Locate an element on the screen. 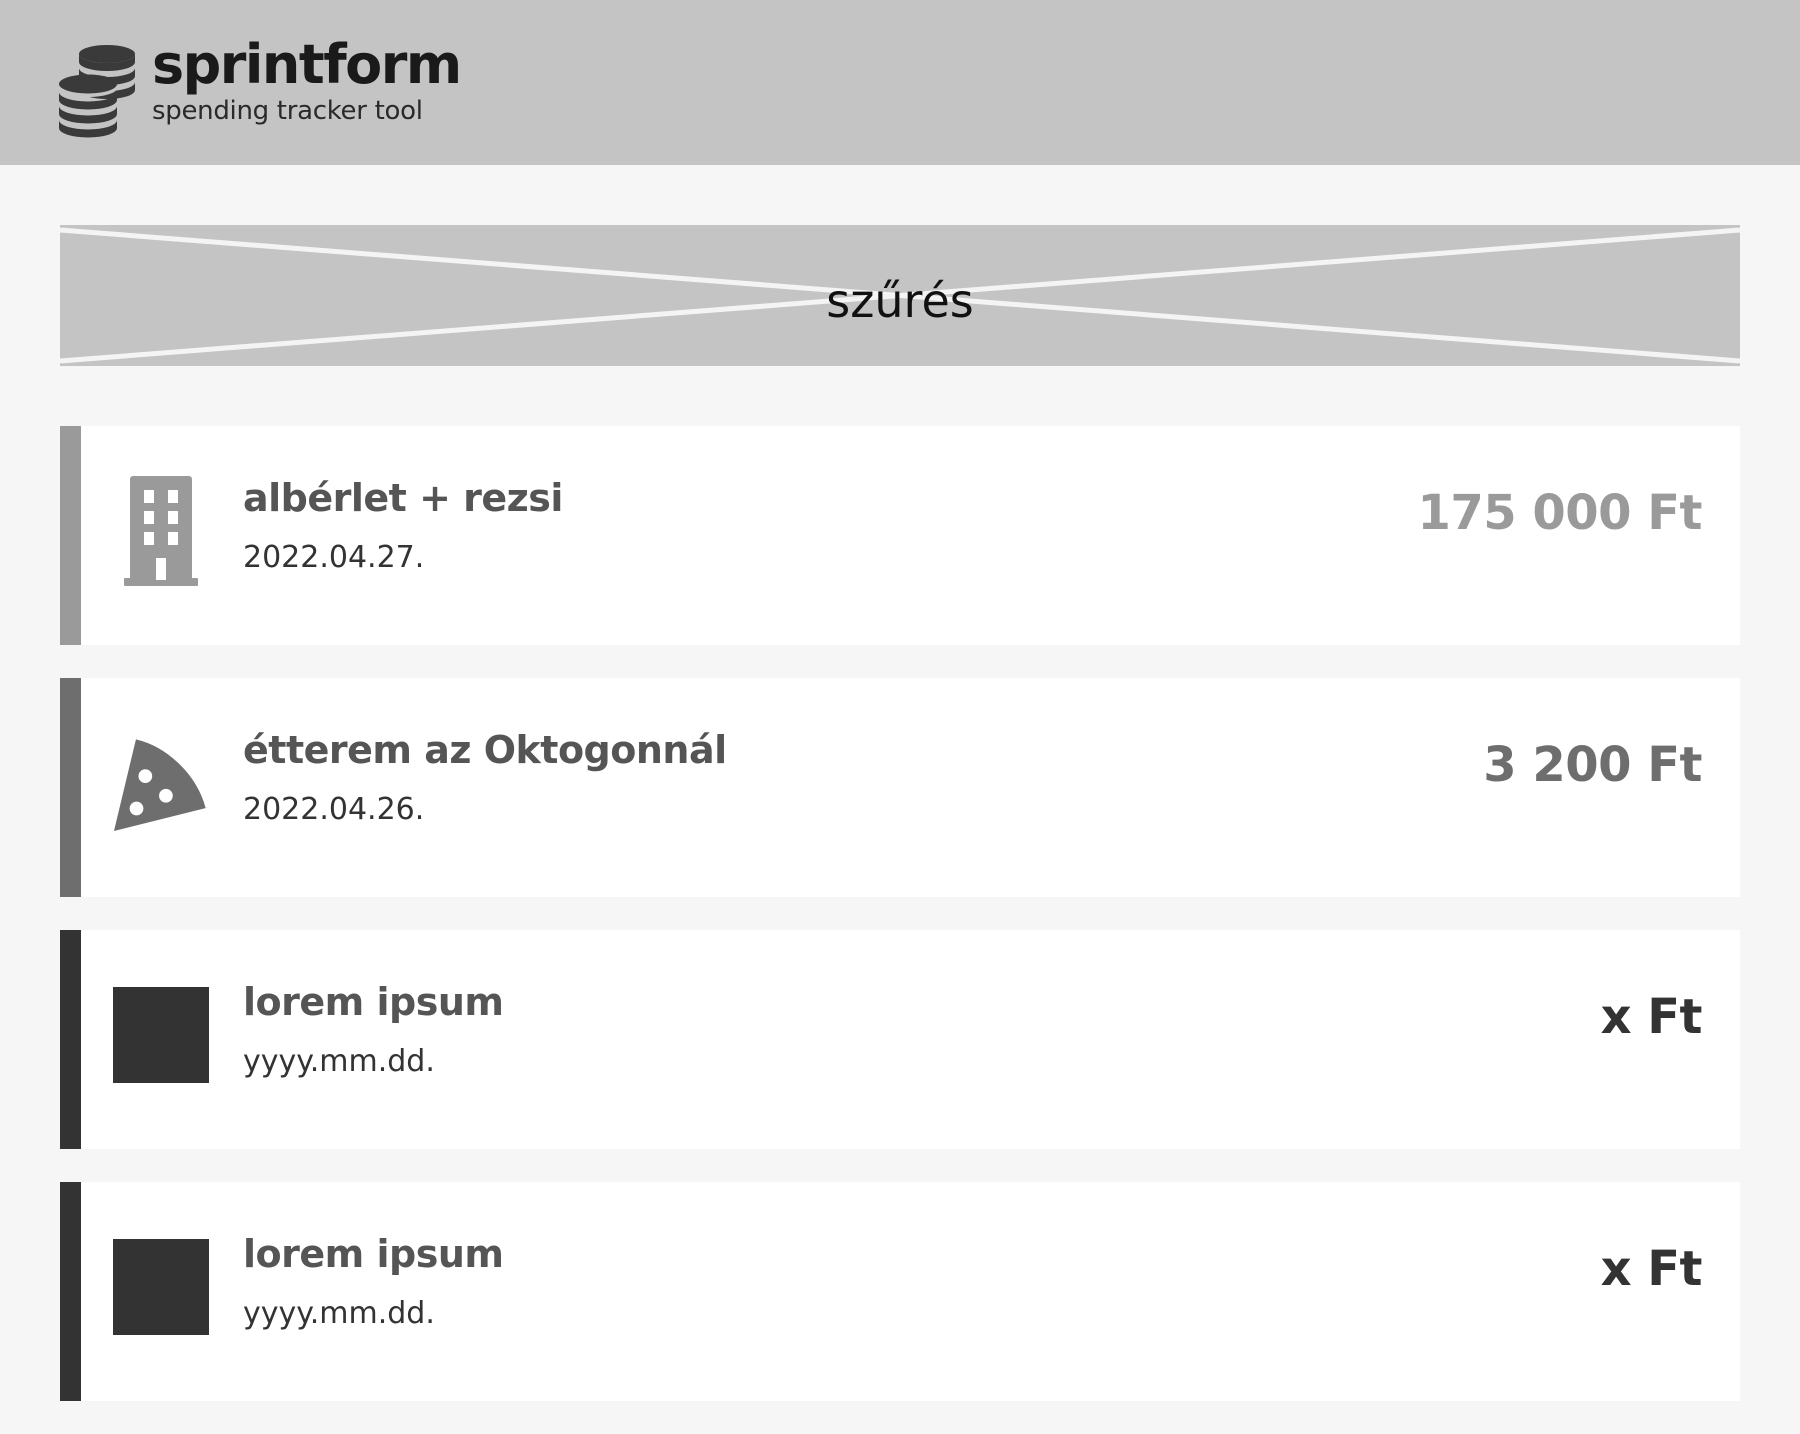  app-logo: sprintform spending tracker tool is located at coordinates (260, 83).